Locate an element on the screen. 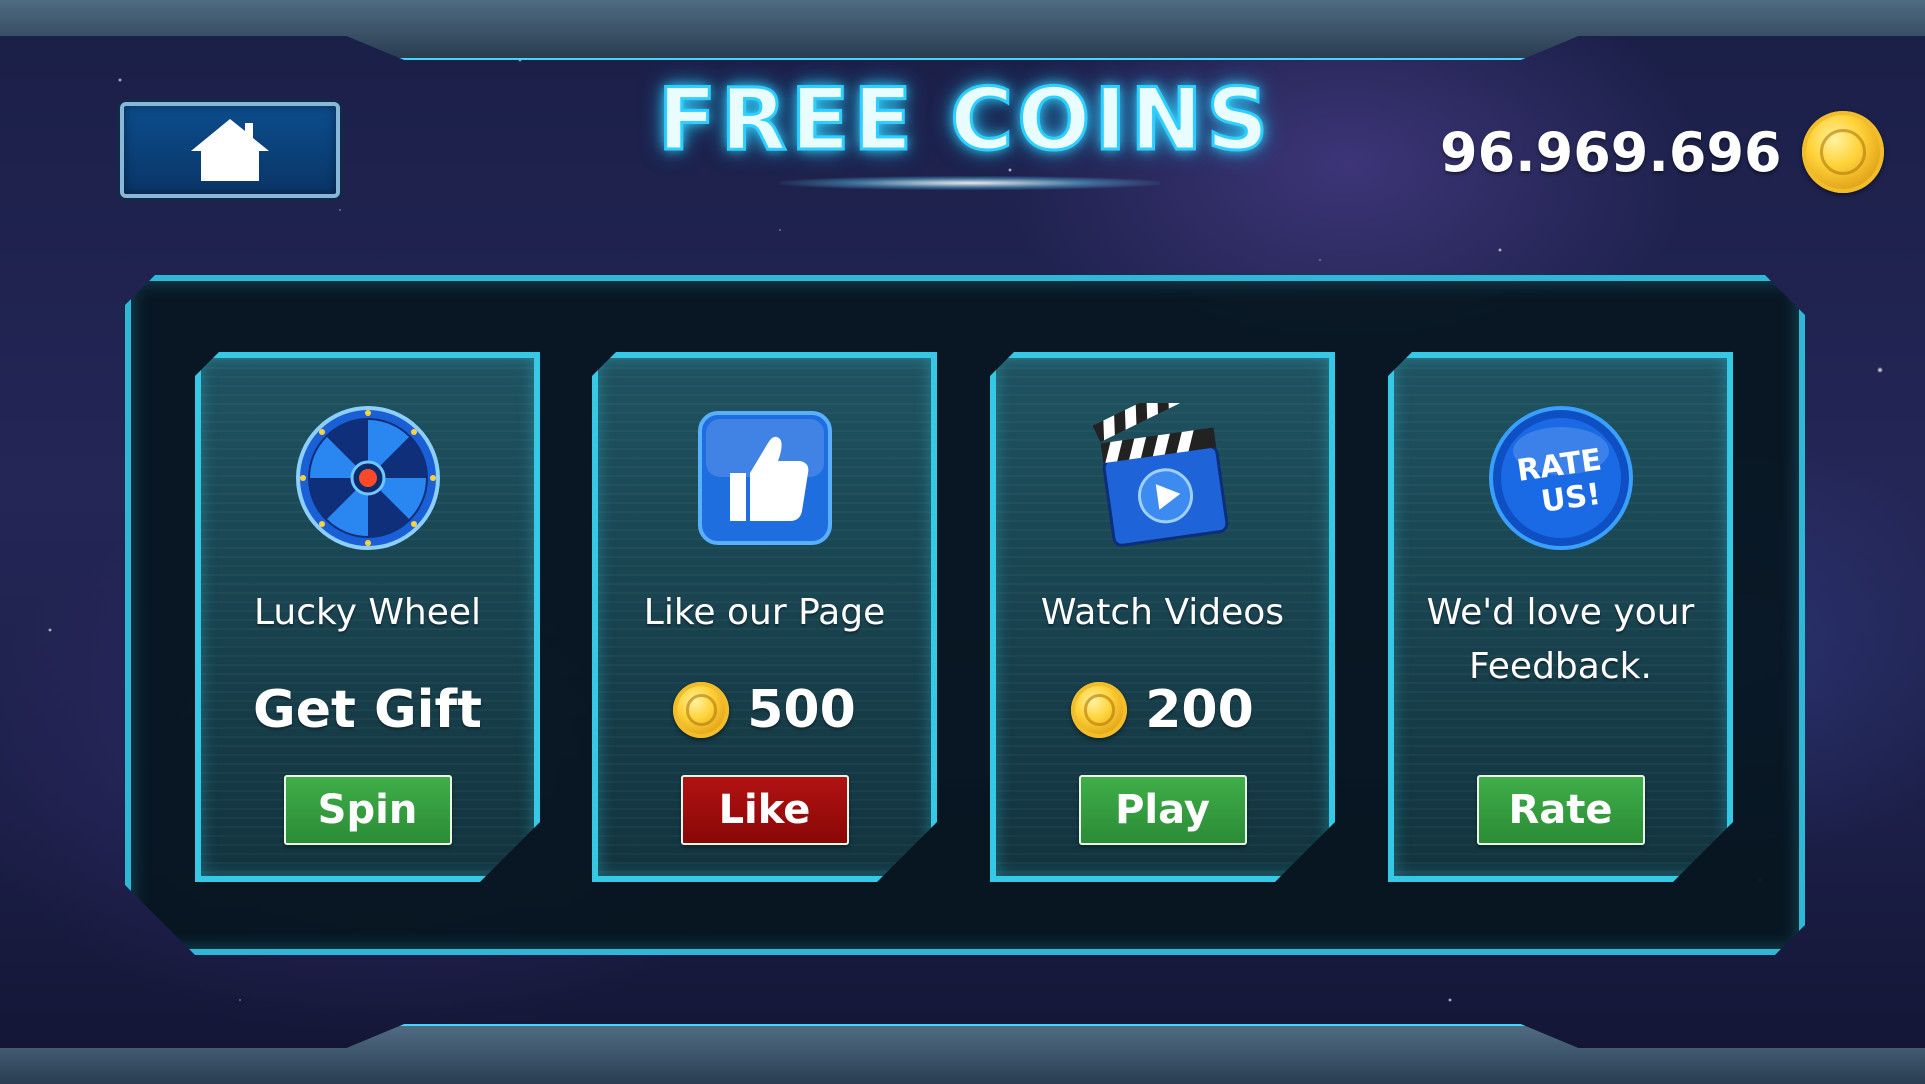 This screenshot has width=1925, height=1084. card-title: Like our Page is located at coordinates (764, 612).